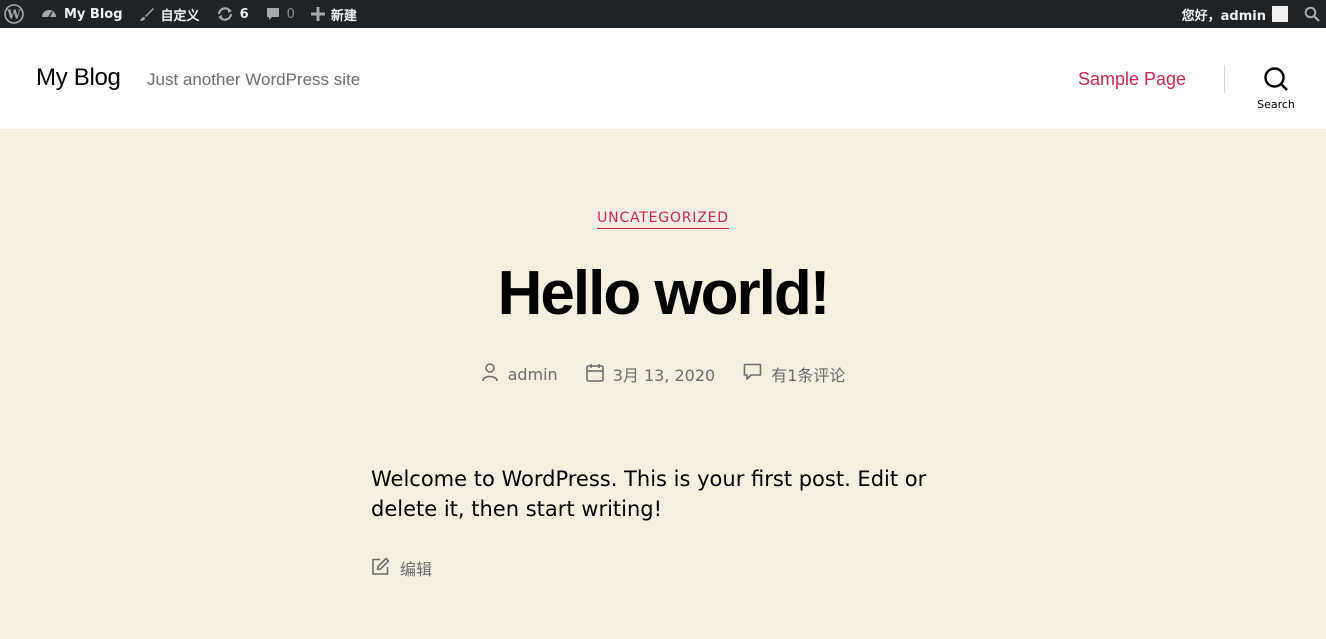  Describe the element at coordinates (599, 374) in the screenshot. I see `calendar-icon` at that location.